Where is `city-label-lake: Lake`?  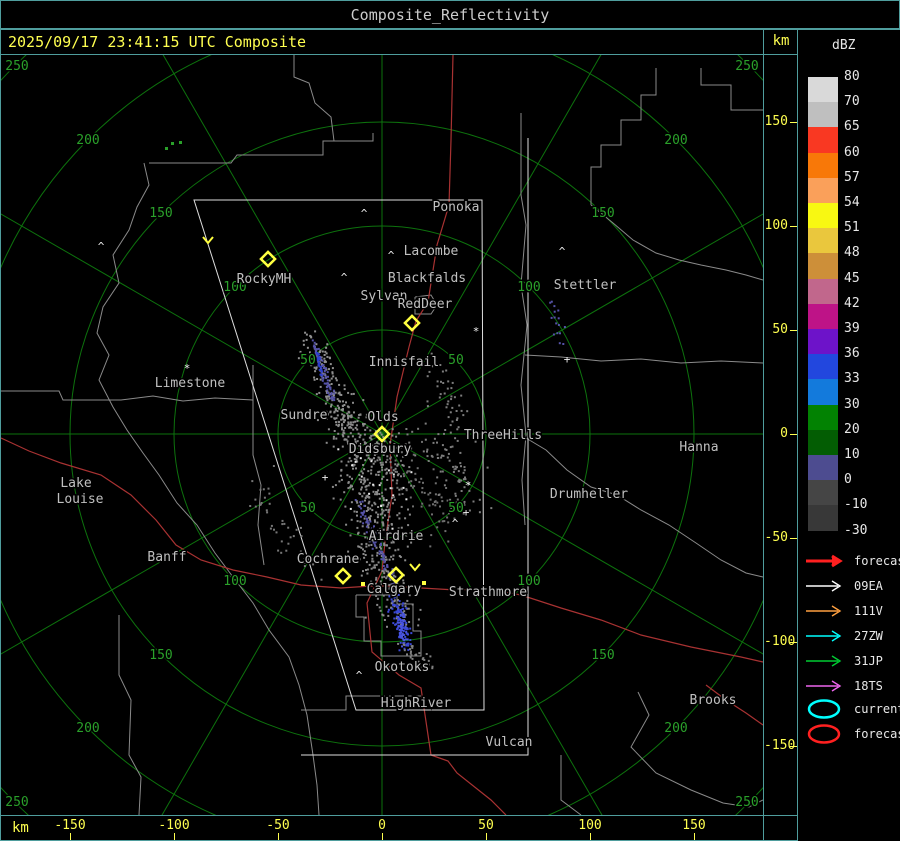
city-label-lake: Lake is located at coordinates (75, 483).